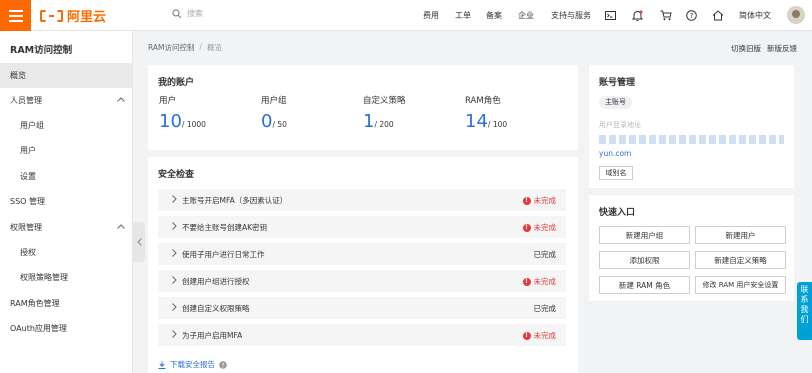 This screenshot has height=373, width=812. What do you see at coordinates (740, 260) in the screenshot?
I see `create-policy-button: 新建自定义策略` at bounding box center [740, 260].